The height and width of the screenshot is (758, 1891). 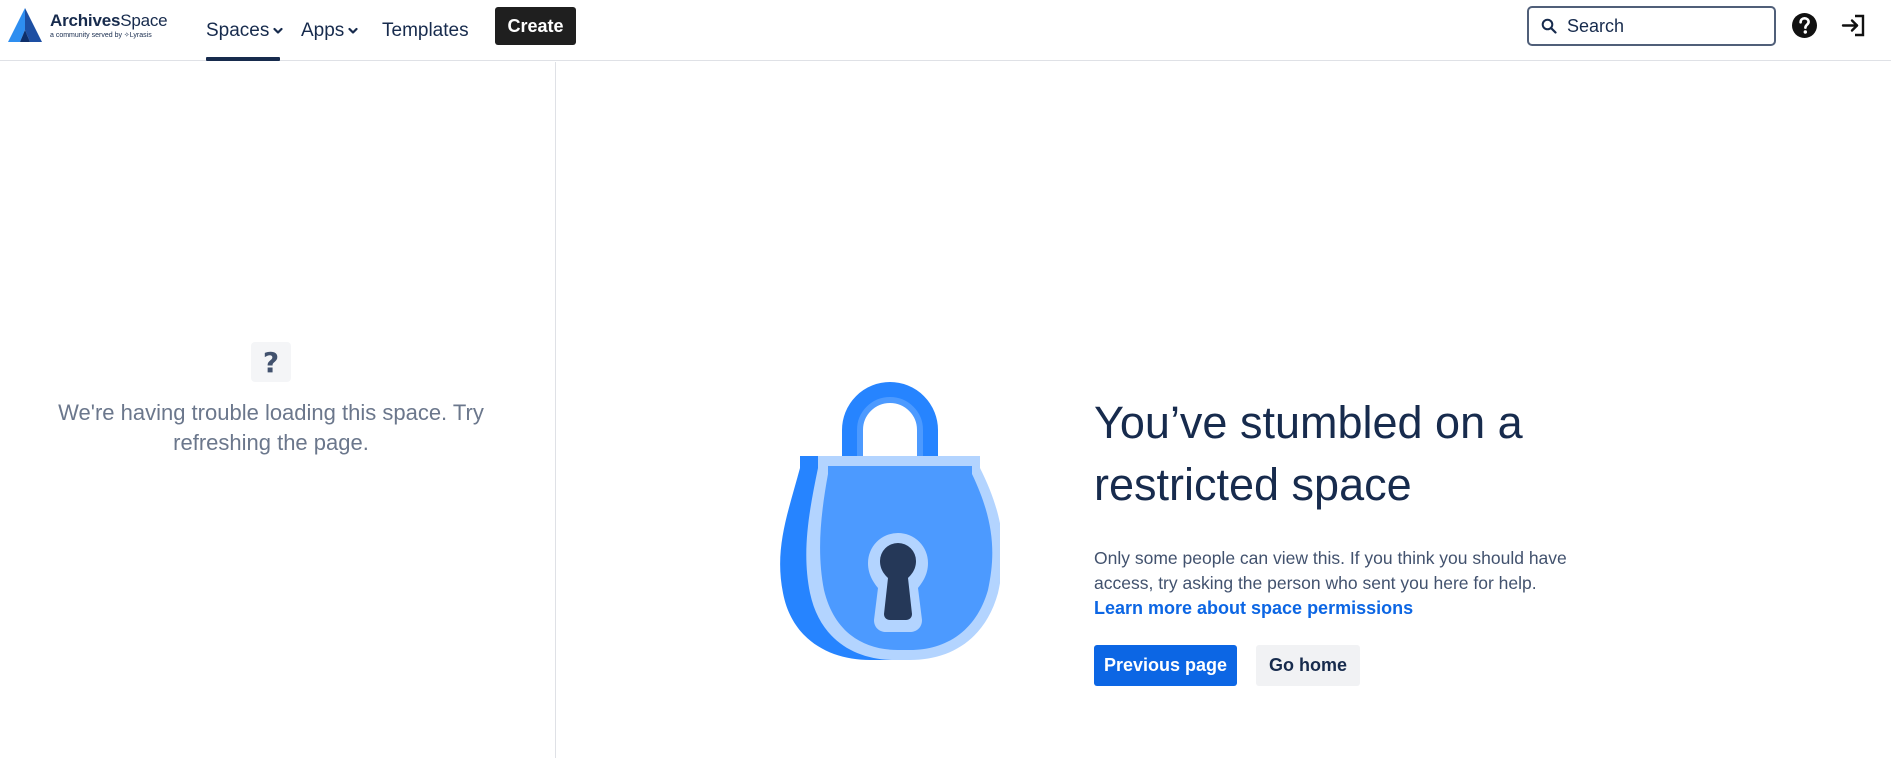 I want to click on nav-spaces-dropdown: Spaces, so click(x=244, y=30).